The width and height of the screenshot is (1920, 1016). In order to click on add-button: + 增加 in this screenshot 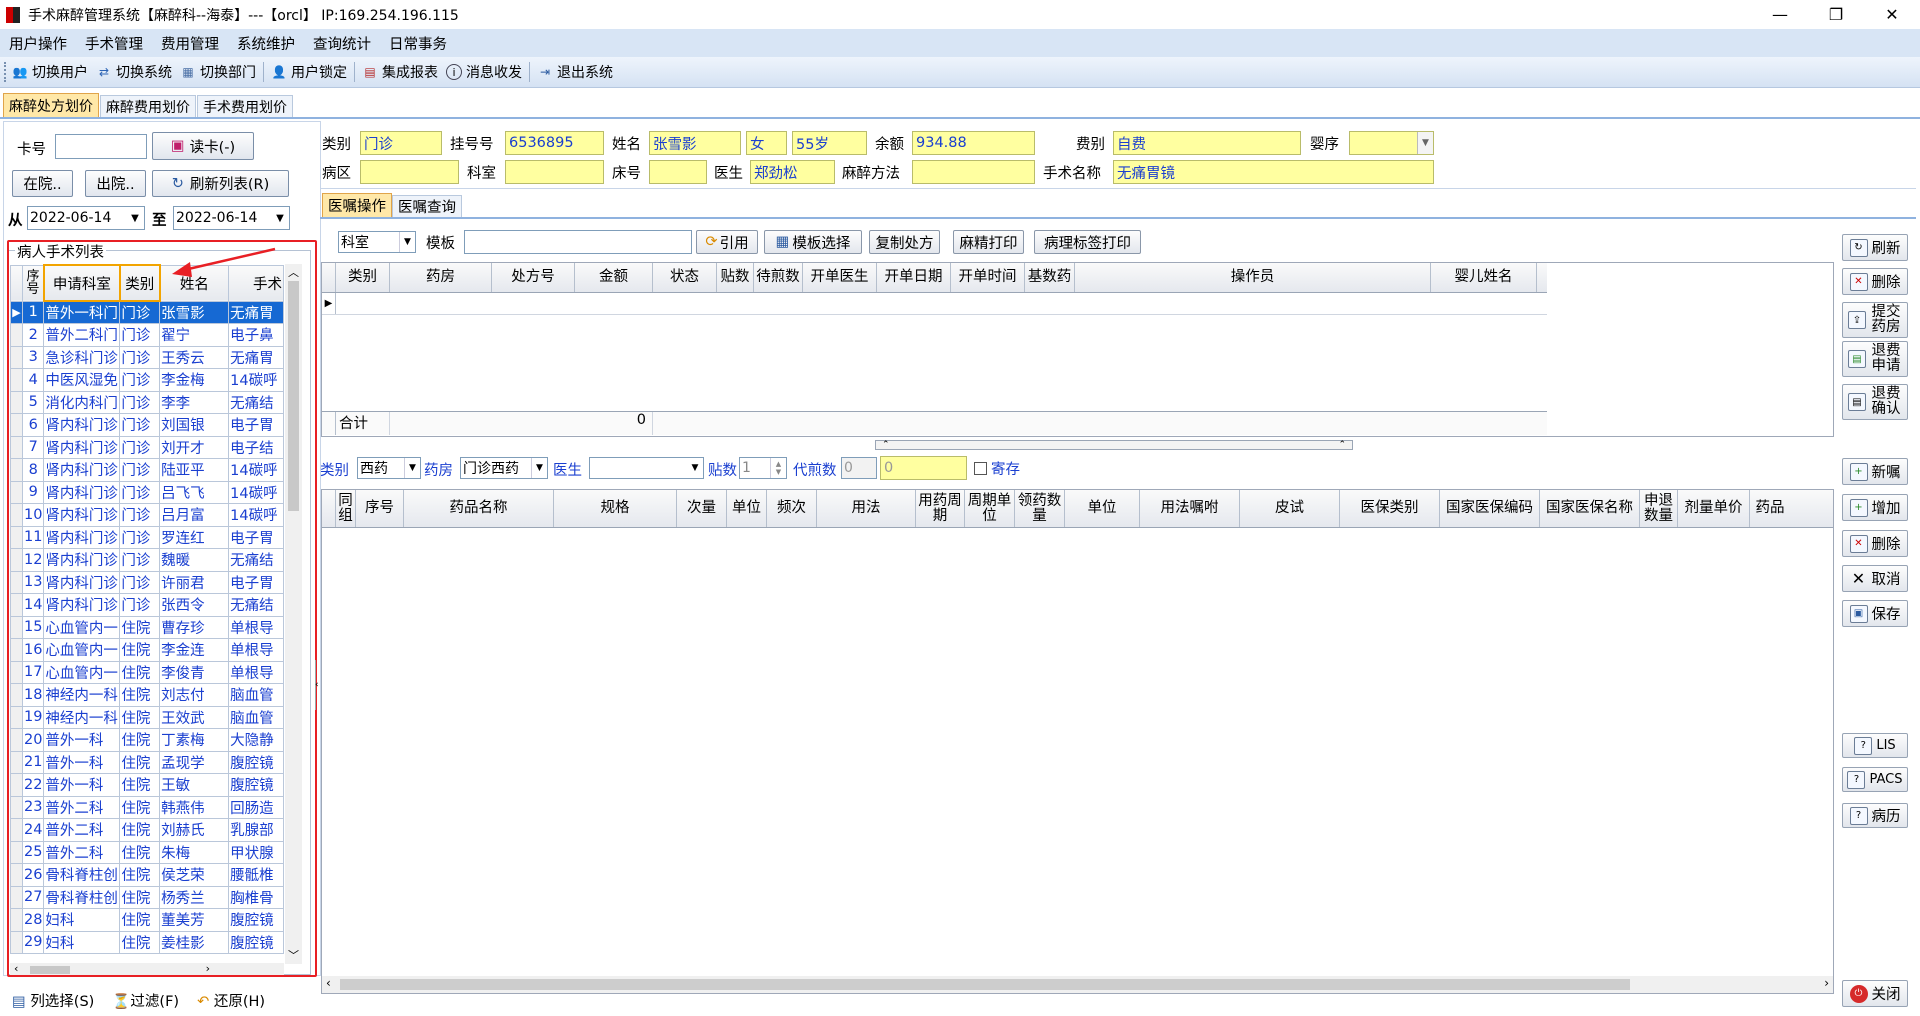, I will do `click(1875, 507)`.